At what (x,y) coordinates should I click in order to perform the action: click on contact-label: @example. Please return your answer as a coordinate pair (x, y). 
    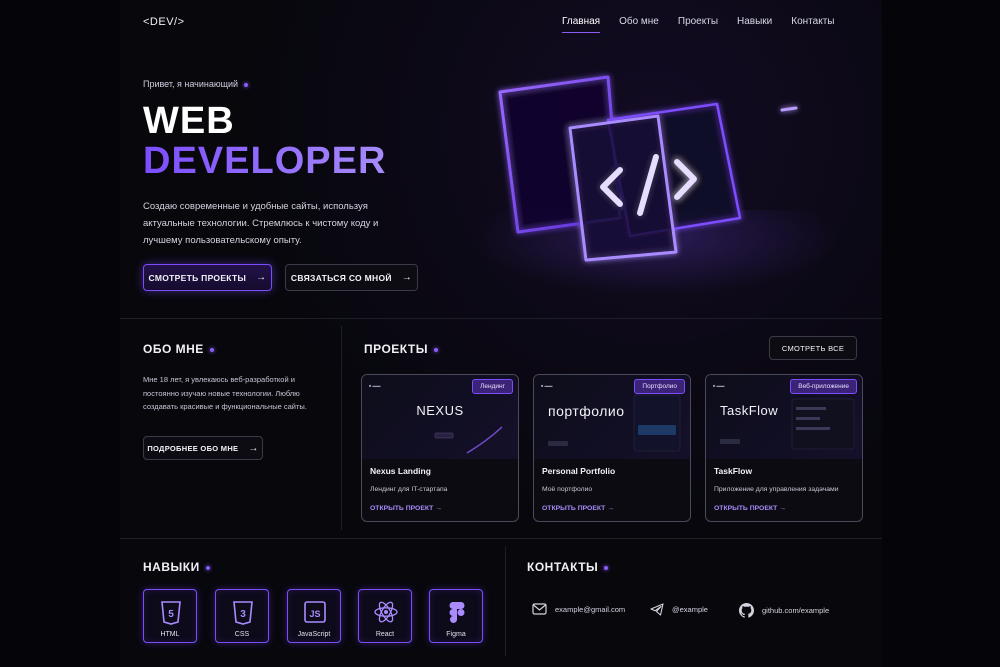
    Looking at the image, I should click on (690, 609).